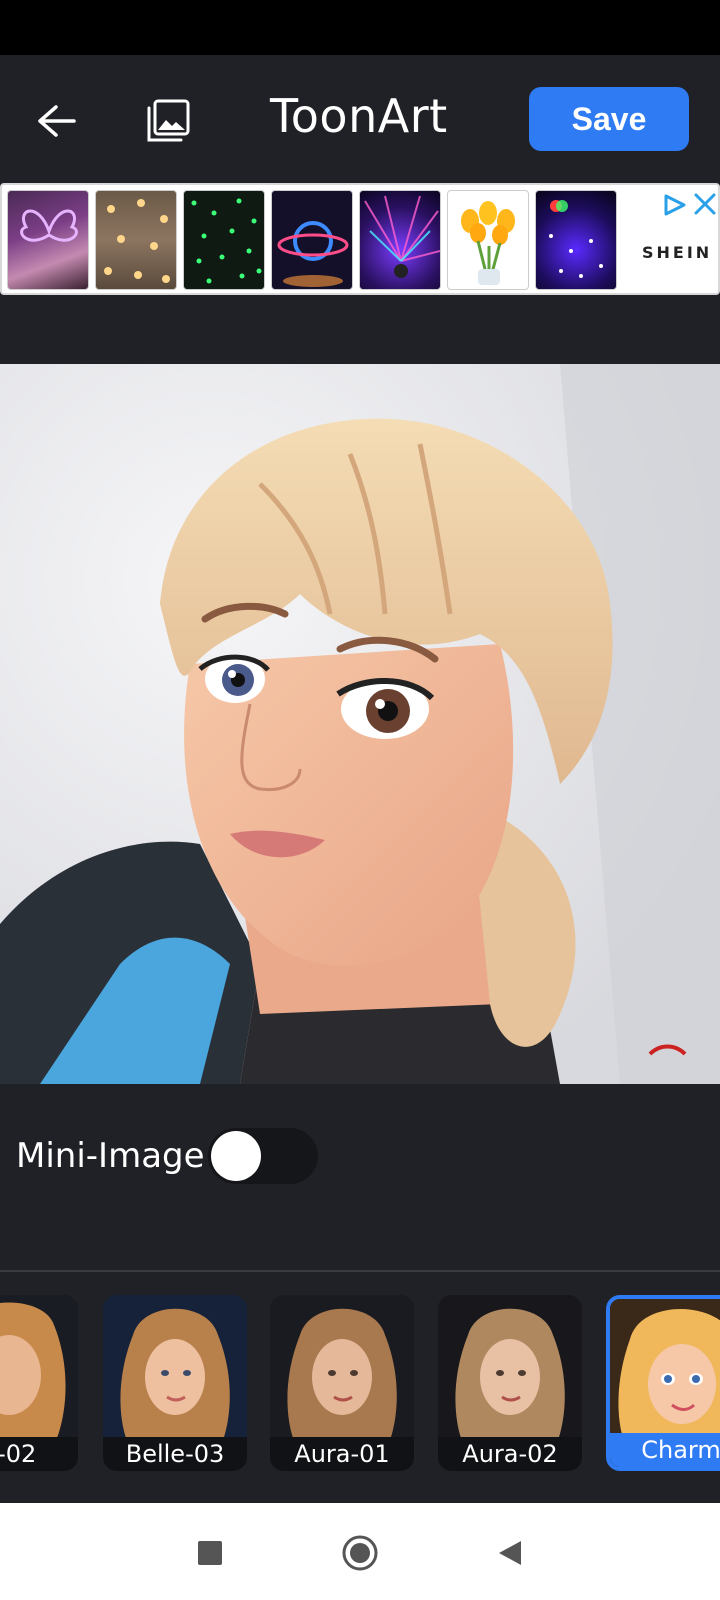  What do you see at coordinates (39, 1383) in the screenshot?
I see `style-item: le-02` at bounding box center [39, 1383].